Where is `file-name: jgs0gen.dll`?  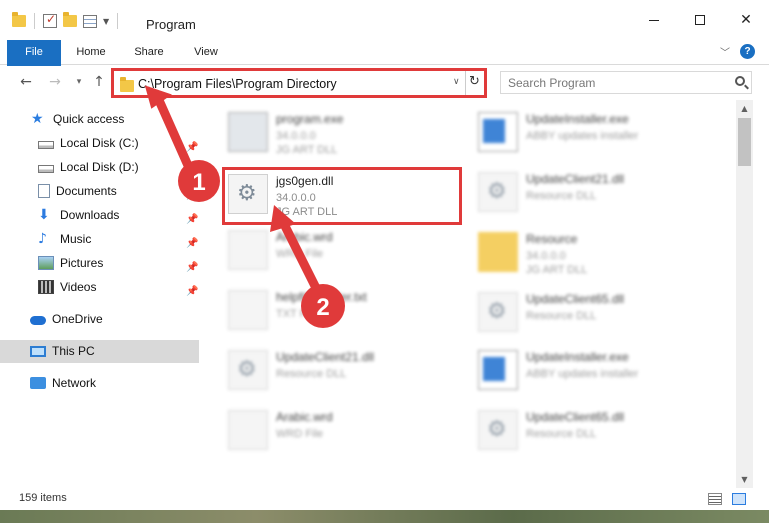
file-name: jgs0gen.dll is located at coordinates (305, 181).